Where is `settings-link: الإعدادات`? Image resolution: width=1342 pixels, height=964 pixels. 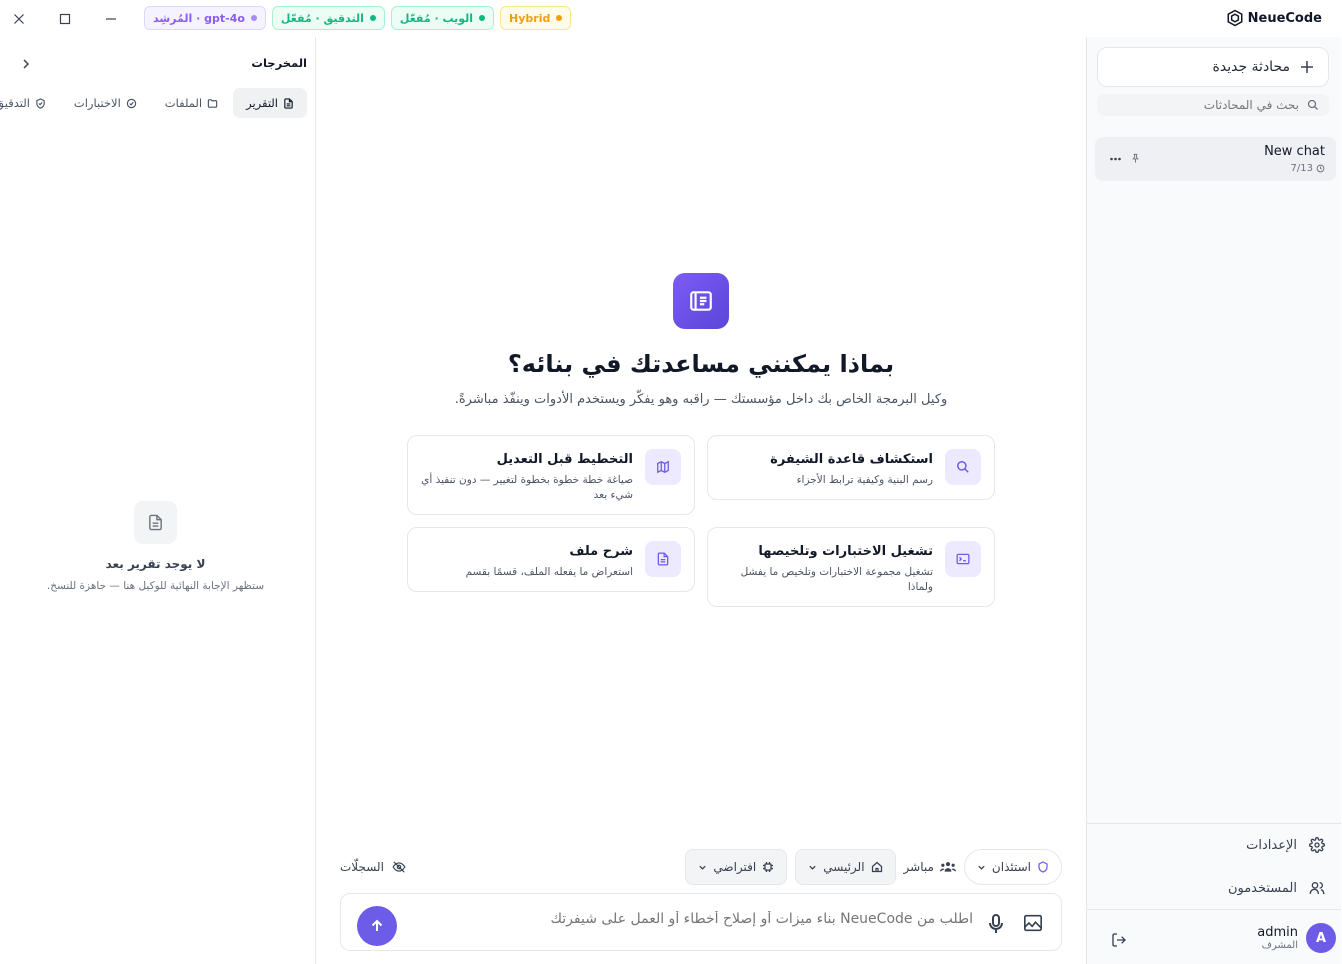
settings-link: الإعدادات is located at coordinates (1286, 845).